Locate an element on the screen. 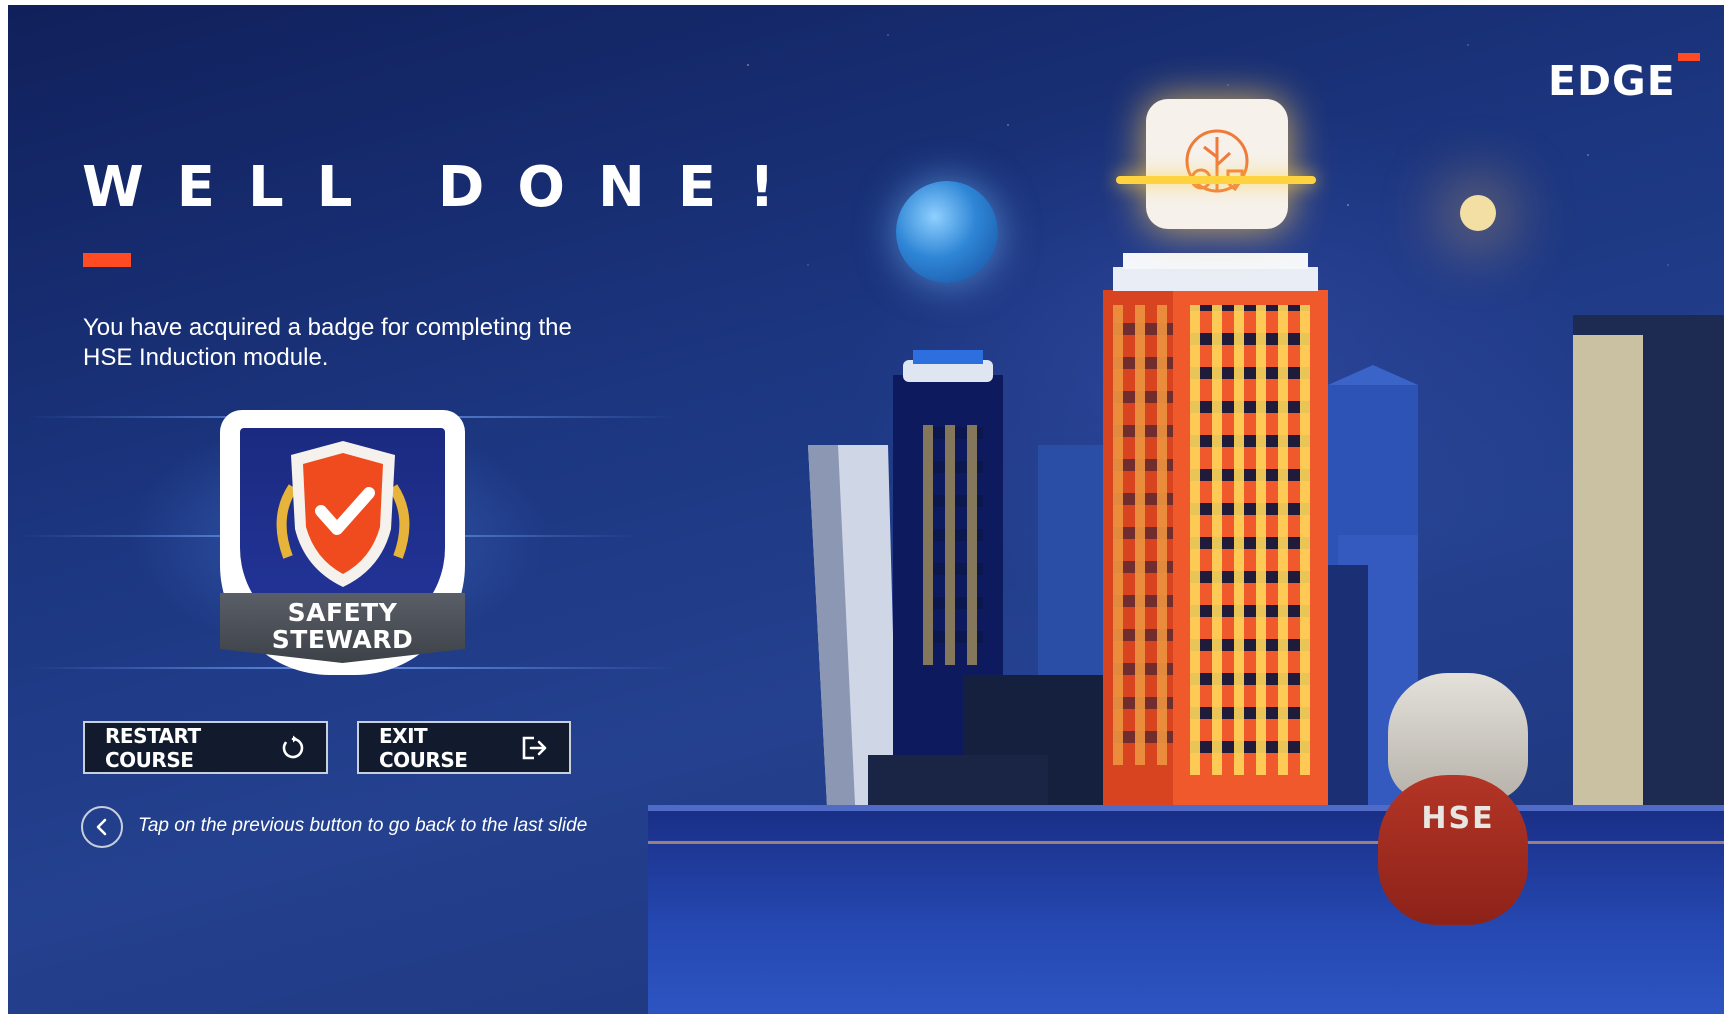 Image resolution: width=1724 pixels, height=1014 pixels. page-title: WELL DONE! is located at coordinates (445, 187).